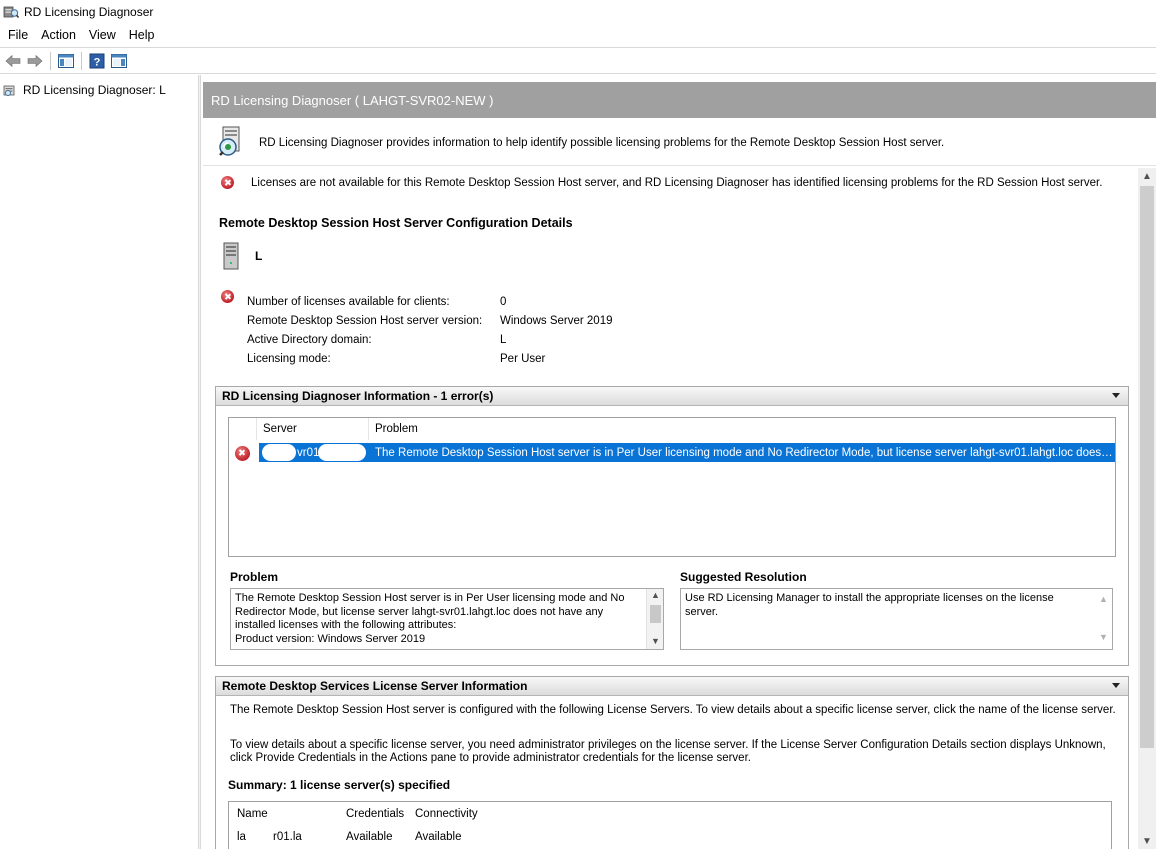 This screenshot has height=849, width=1156. What do you see at coordinates (241, 837) in the screenshot?
I see `license-server-name: la` at bounding box center [241, 837].